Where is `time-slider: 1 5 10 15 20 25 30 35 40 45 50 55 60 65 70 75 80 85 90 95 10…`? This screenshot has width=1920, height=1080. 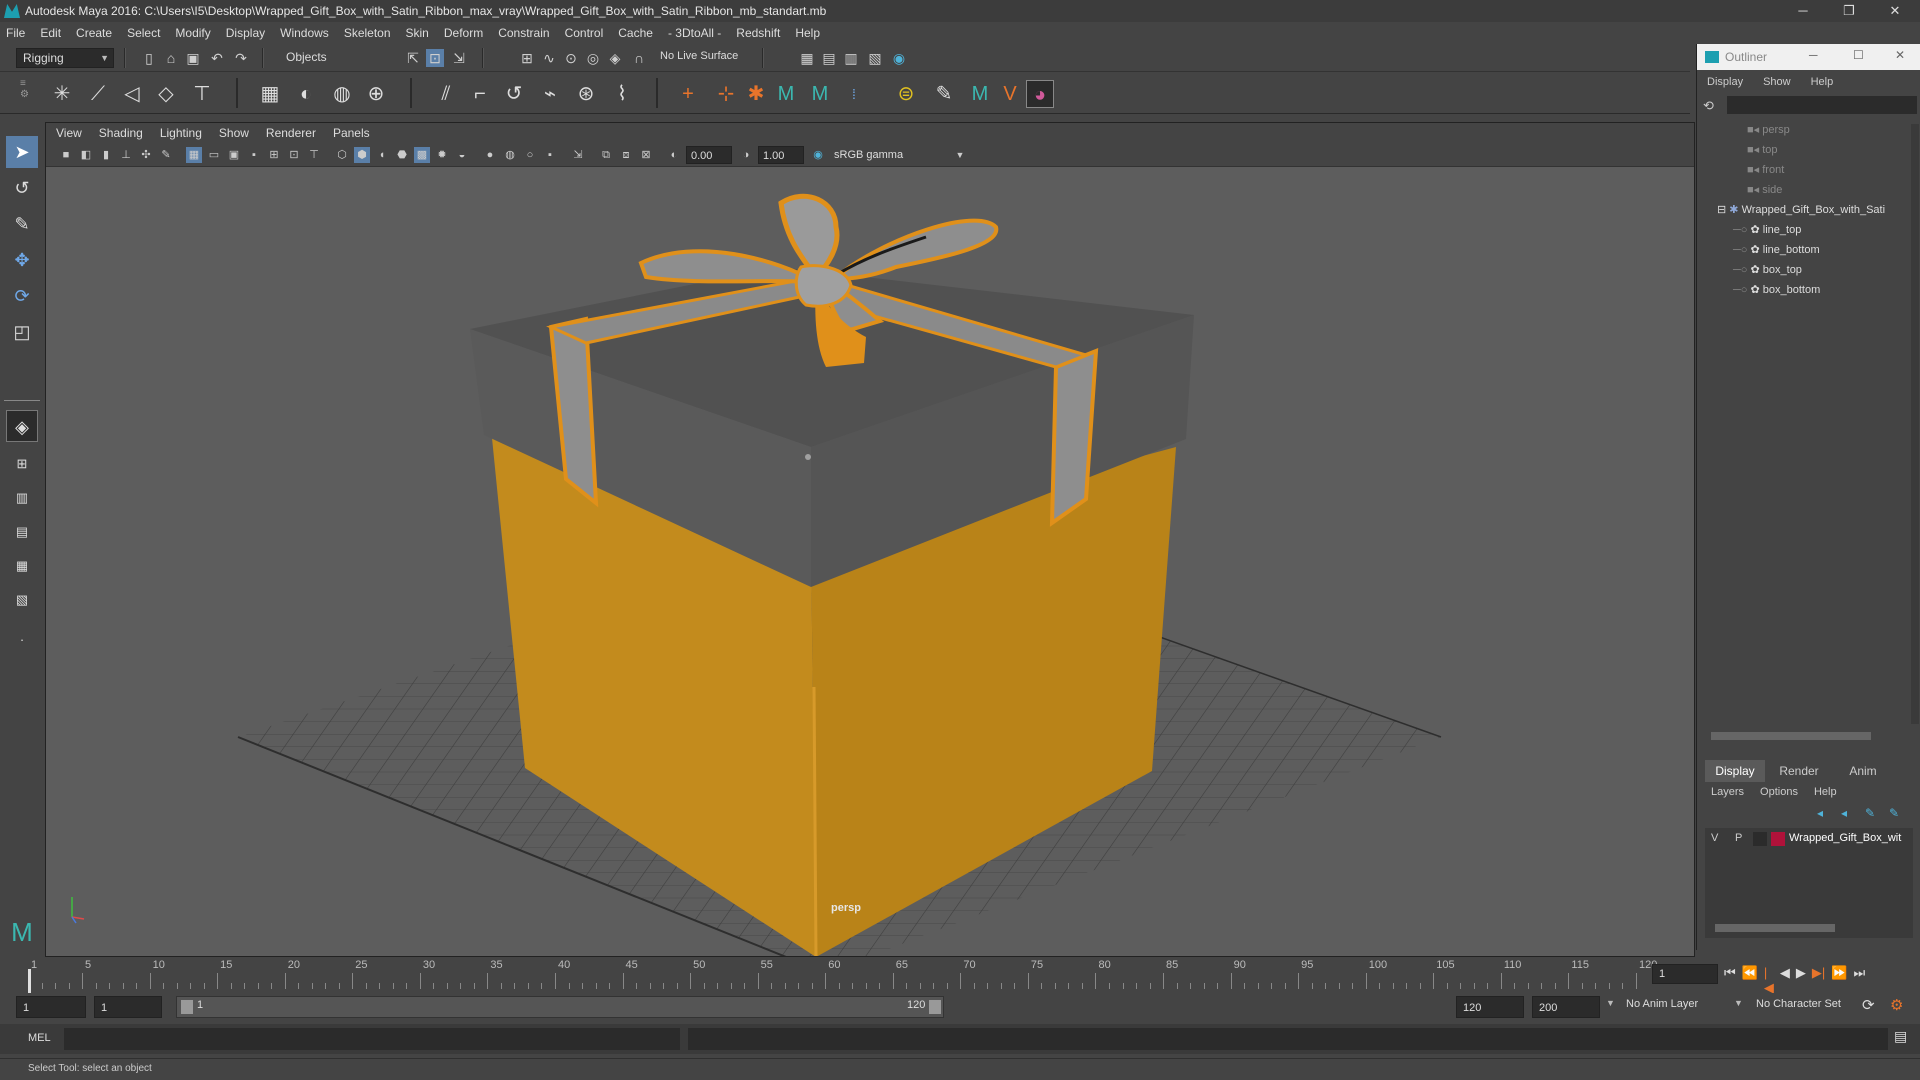
time-slider: 1 5 10 15 20 25 30 35 40 45 50 55 60 65 70 75 80 85 90 95 10… is located at coordinates (932, 976).